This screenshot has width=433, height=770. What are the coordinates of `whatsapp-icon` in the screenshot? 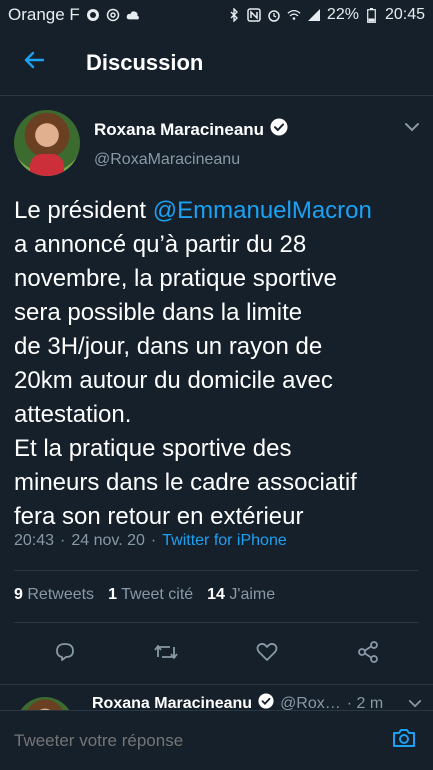 It's located at (93, 15).